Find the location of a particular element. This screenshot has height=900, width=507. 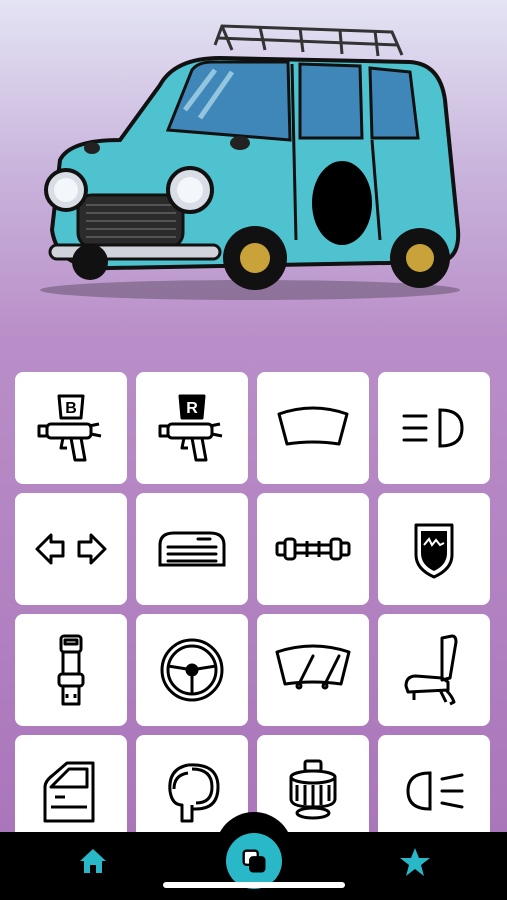

tile-paint-gun-b: B is located at coordinates (71, 428).